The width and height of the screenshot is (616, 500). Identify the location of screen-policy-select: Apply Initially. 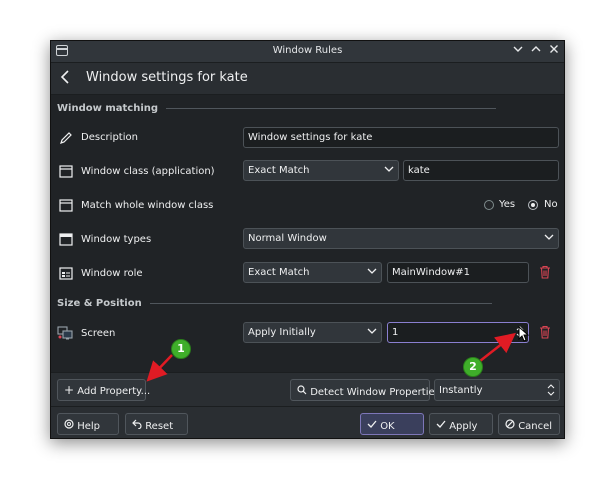
(312, 332).